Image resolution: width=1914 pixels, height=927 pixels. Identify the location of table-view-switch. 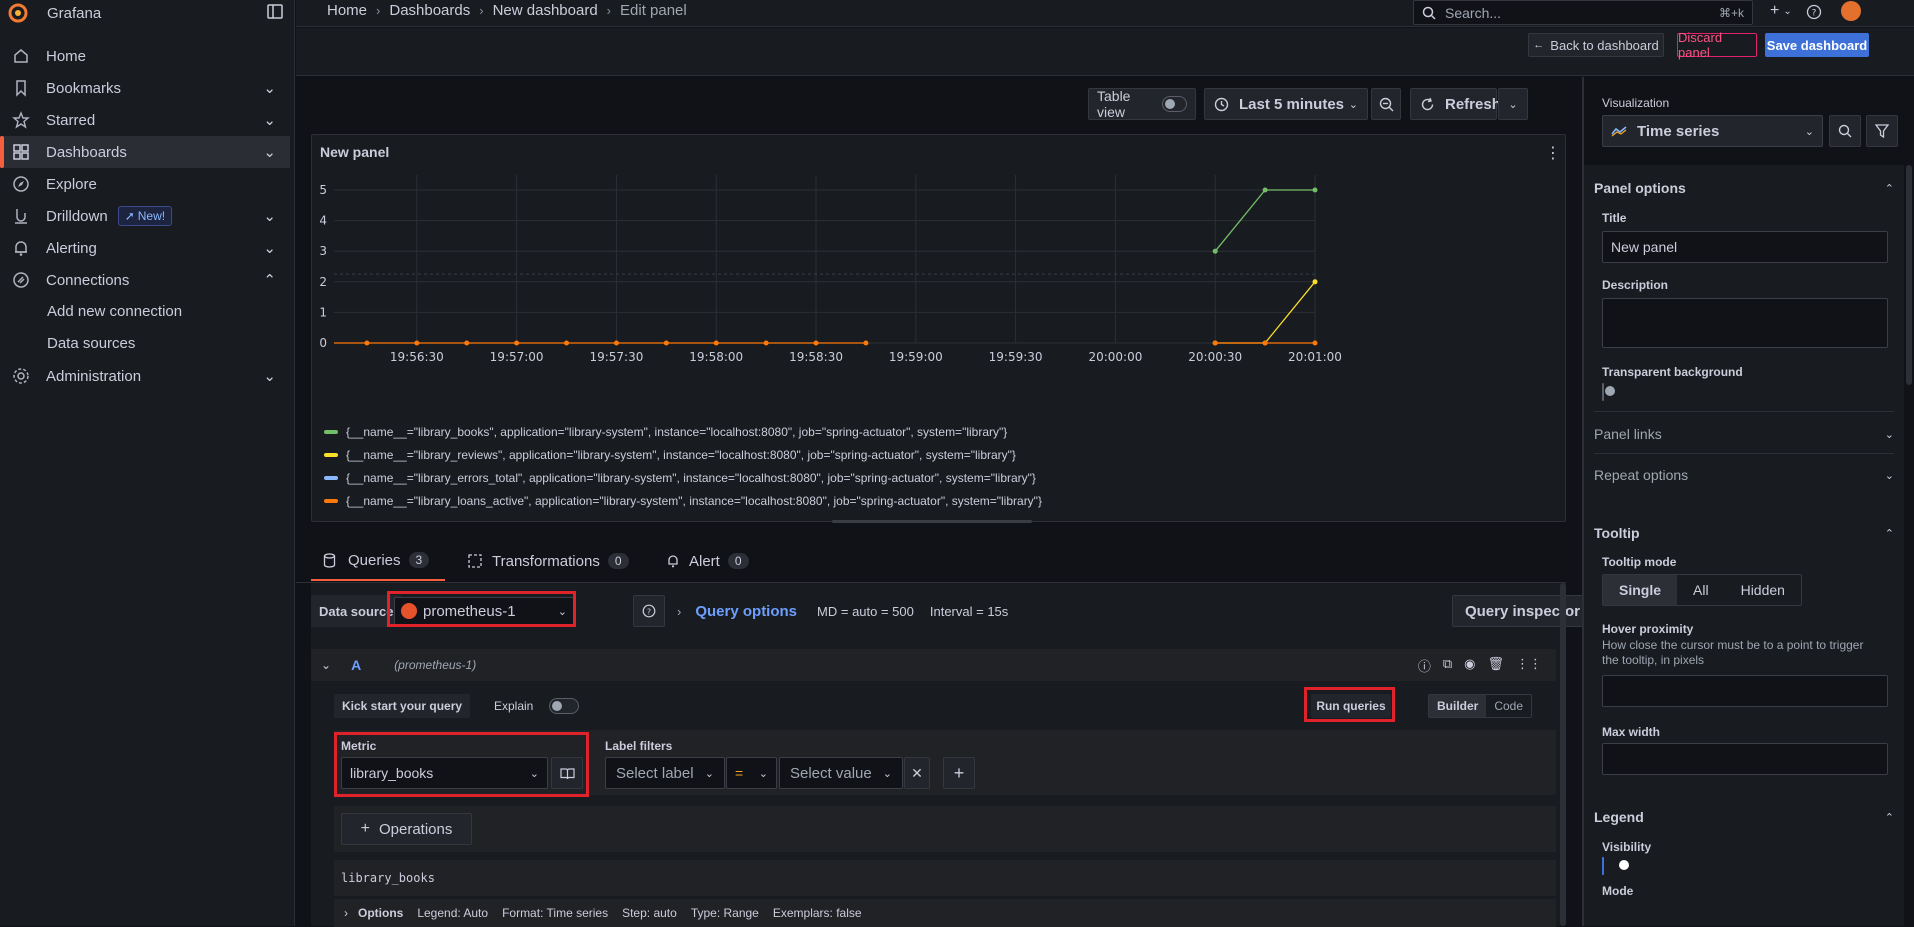
(1174, 104).